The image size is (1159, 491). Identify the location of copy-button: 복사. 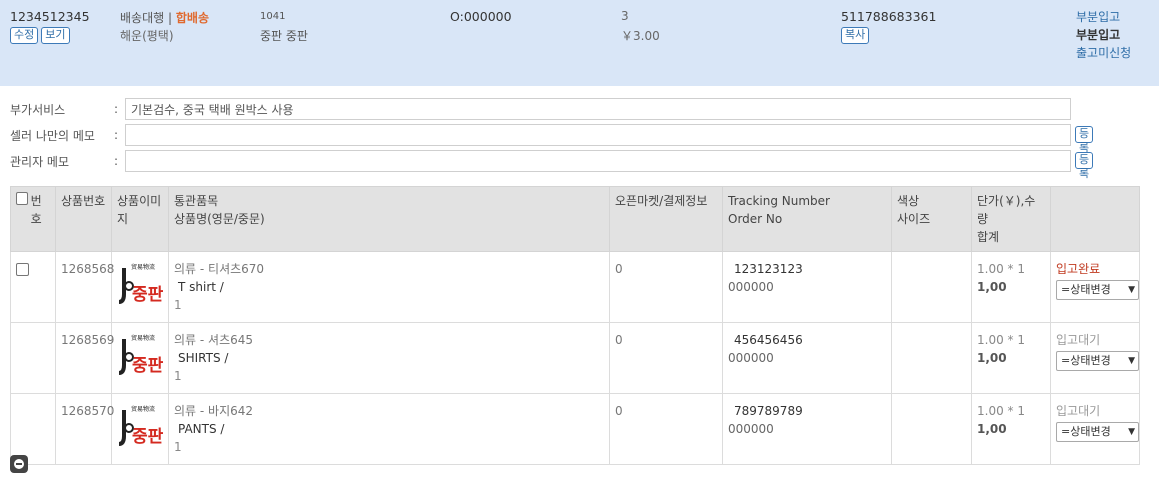
(855, 35).